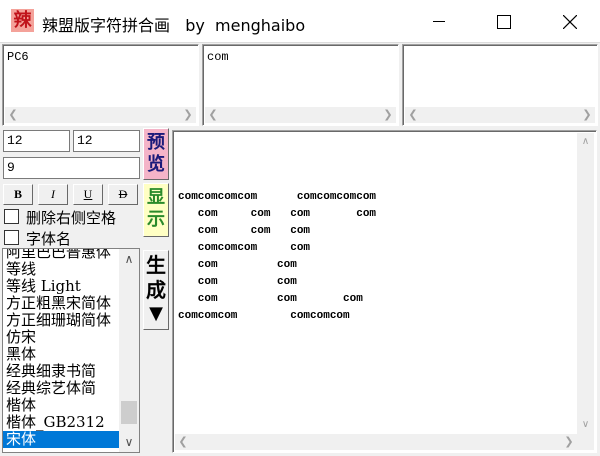 This screenshot has width=600, height=456. I want to click on minimize-icon, so click(439, 21).